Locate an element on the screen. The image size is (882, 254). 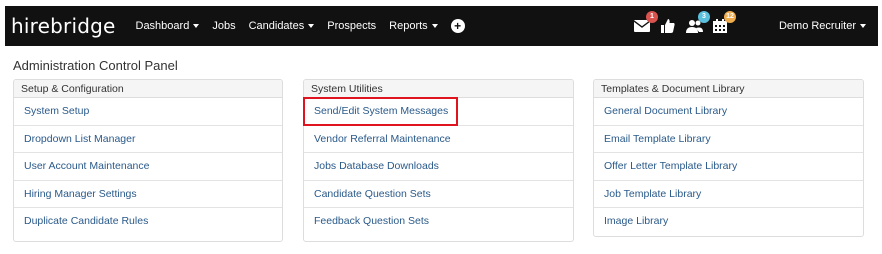
panel-link: Feedback Question Sets is located at coordinates (438, 222).